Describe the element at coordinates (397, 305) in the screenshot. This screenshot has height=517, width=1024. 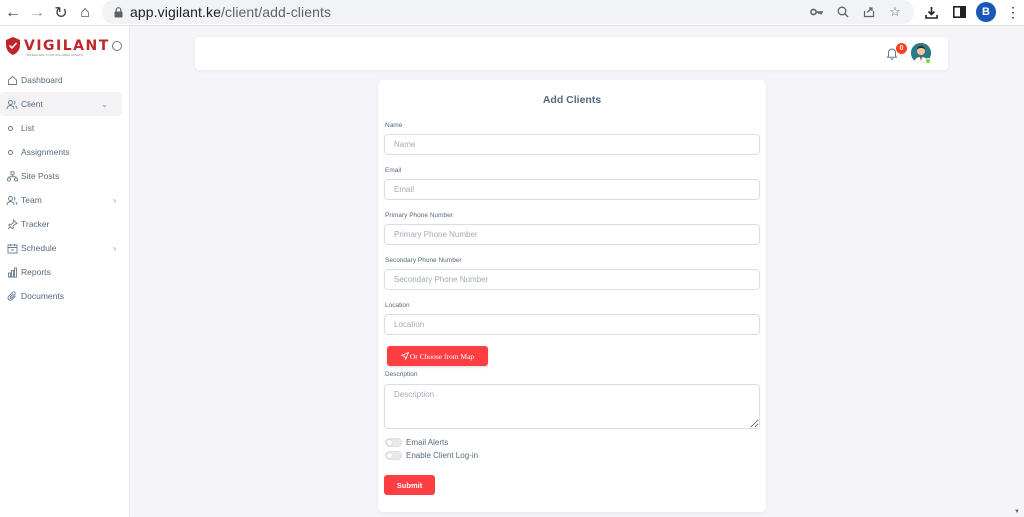
I see `location-label: Location` at that location.